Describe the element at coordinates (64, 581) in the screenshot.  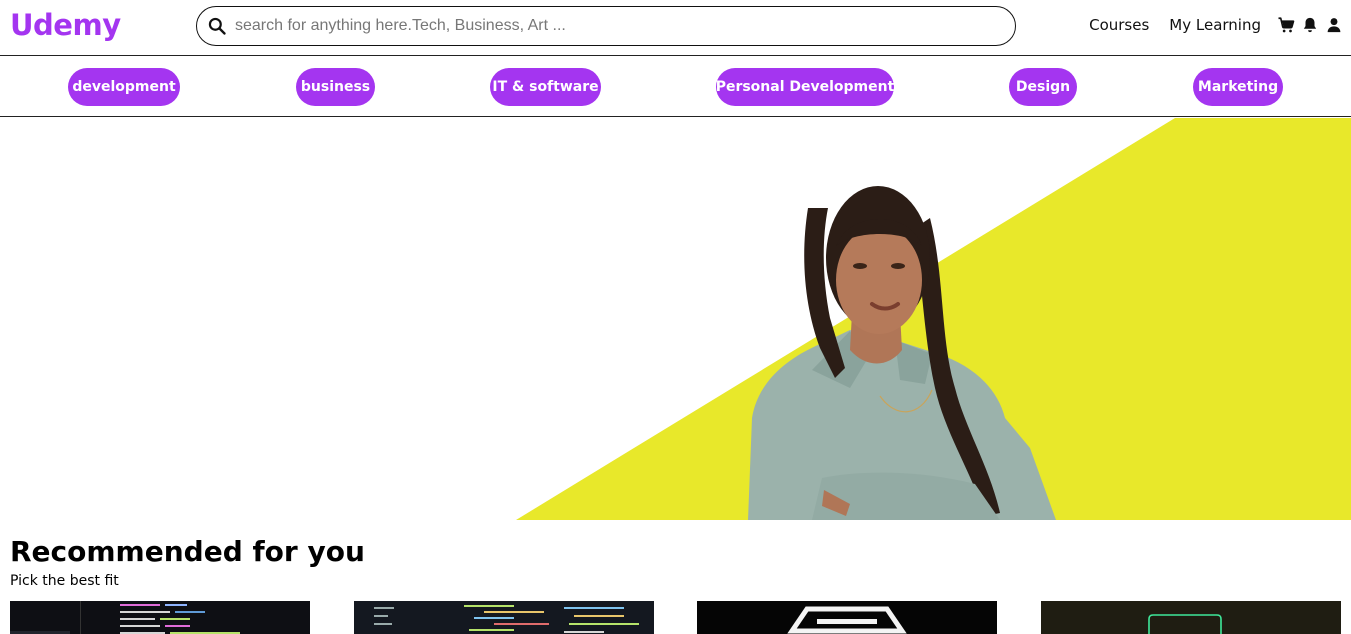
I see `recommended-subtitle: Pick the best fit` at that location.